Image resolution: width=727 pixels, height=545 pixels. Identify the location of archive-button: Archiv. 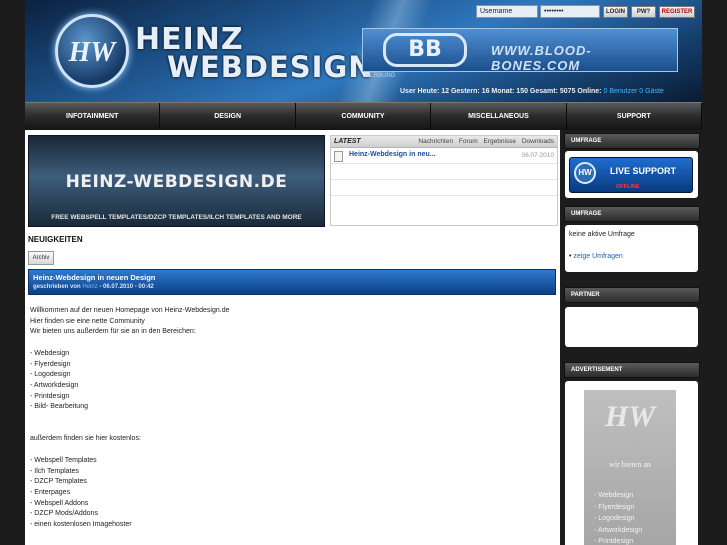
(41, 258).